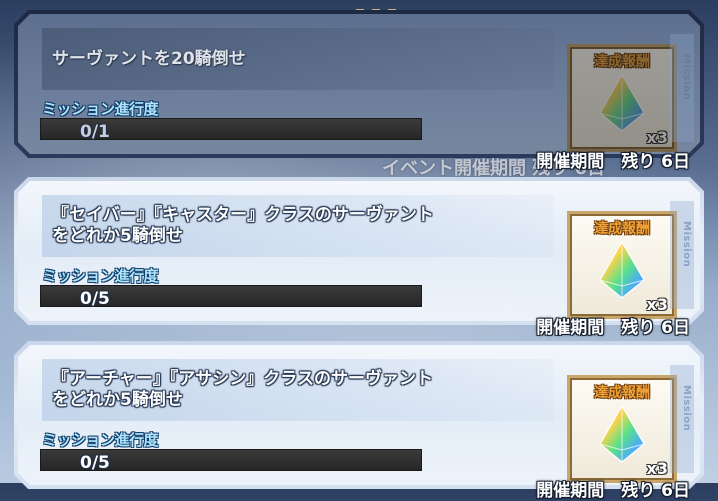  I want to click on mission-description-box: サーヴァントを20騎倒せ, so click(298, 59).